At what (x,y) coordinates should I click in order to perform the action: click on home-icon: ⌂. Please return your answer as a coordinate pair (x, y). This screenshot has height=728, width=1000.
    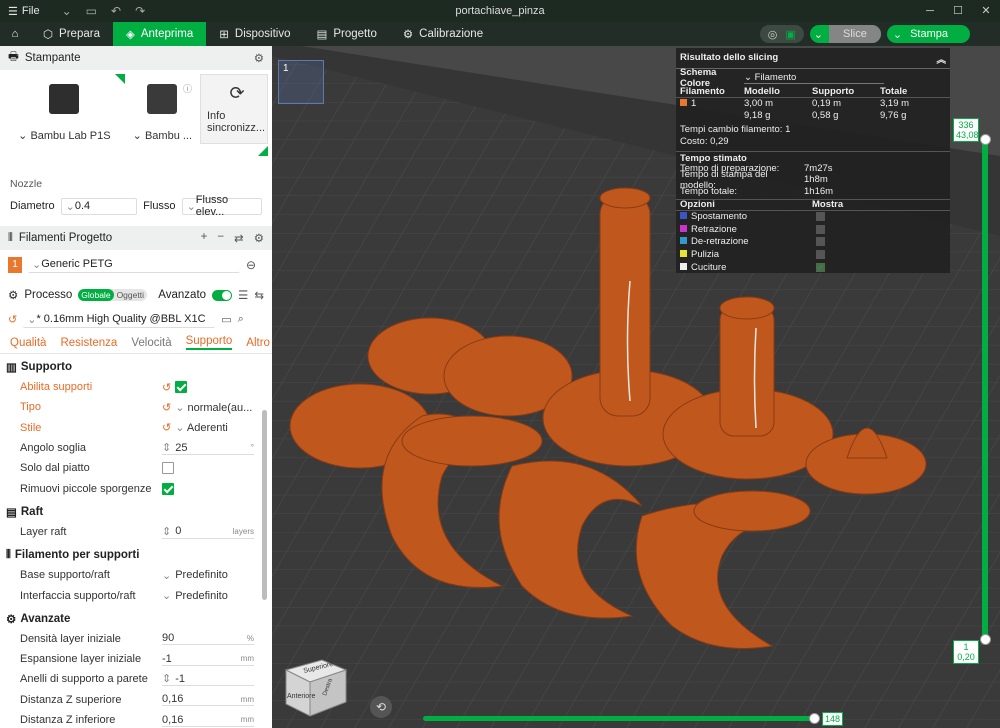
    Looking at the image, I should click on (15, 34).